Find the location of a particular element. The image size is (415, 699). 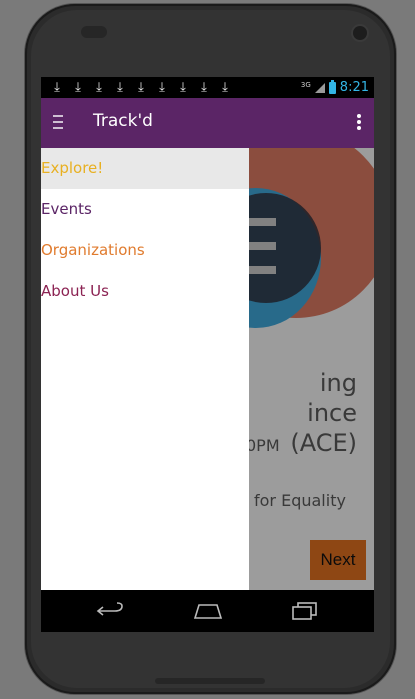

overflow-menu-icon is located at coordinates (359, 122).